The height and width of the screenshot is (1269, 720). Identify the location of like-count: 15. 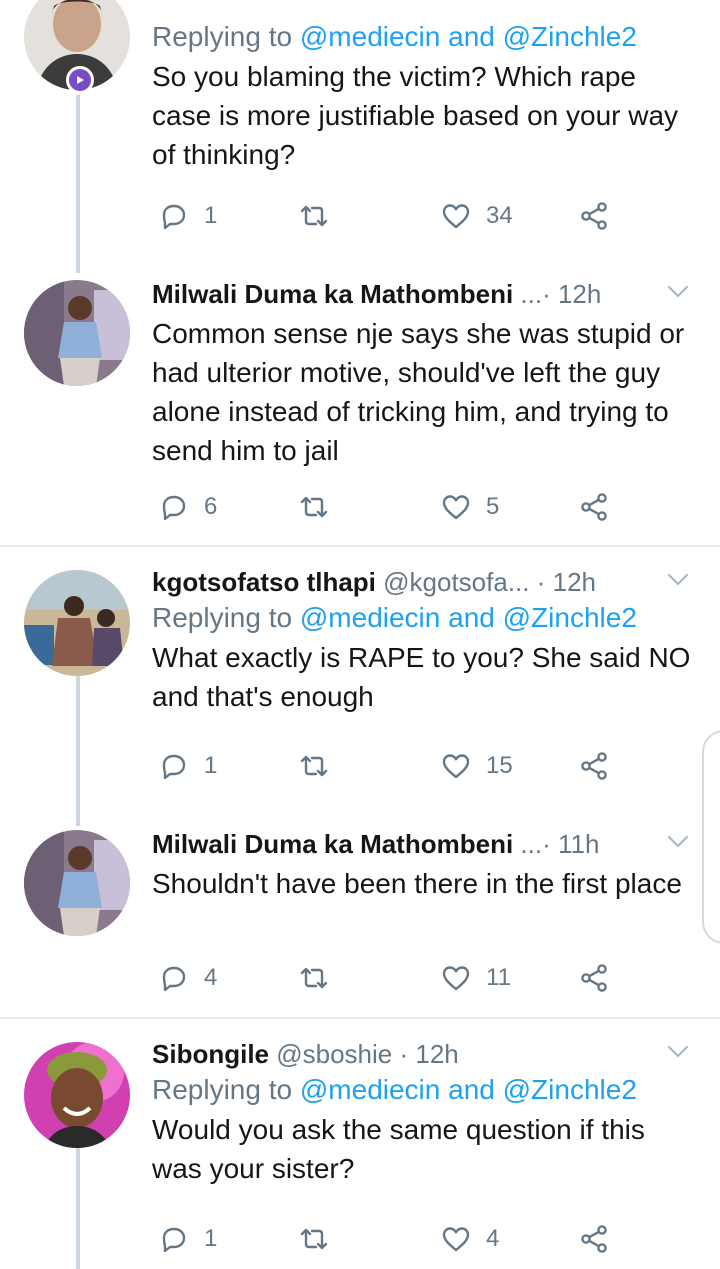
(499, 765).